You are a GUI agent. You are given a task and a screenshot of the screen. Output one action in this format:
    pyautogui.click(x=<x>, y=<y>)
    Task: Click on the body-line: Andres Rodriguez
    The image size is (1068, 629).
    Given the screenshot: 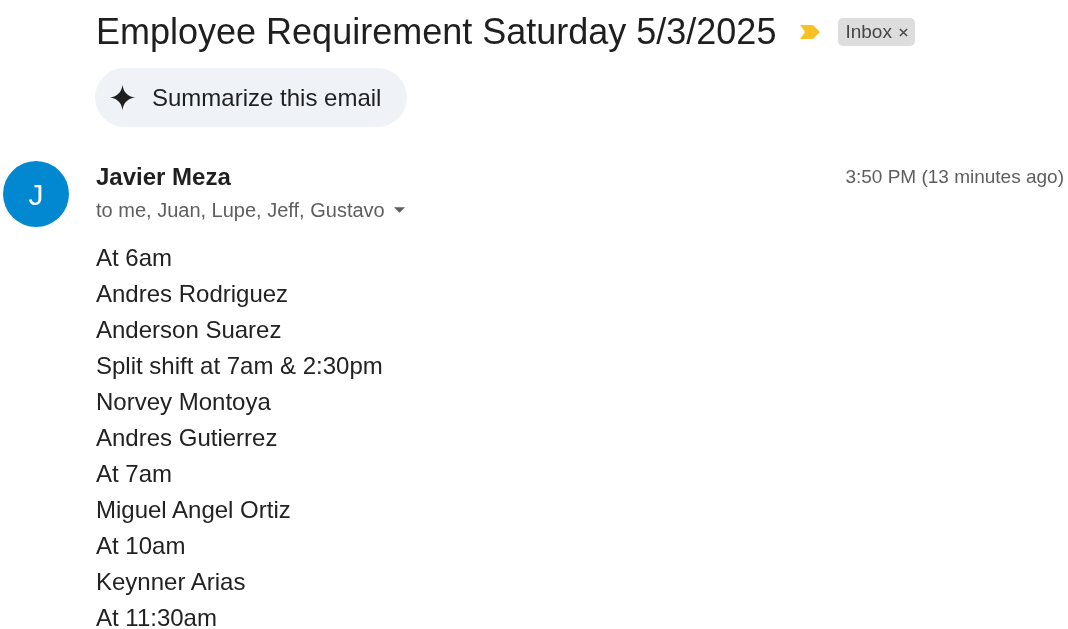 What is the action you would take?
    pyautogui.click(x=192, y=294)
    